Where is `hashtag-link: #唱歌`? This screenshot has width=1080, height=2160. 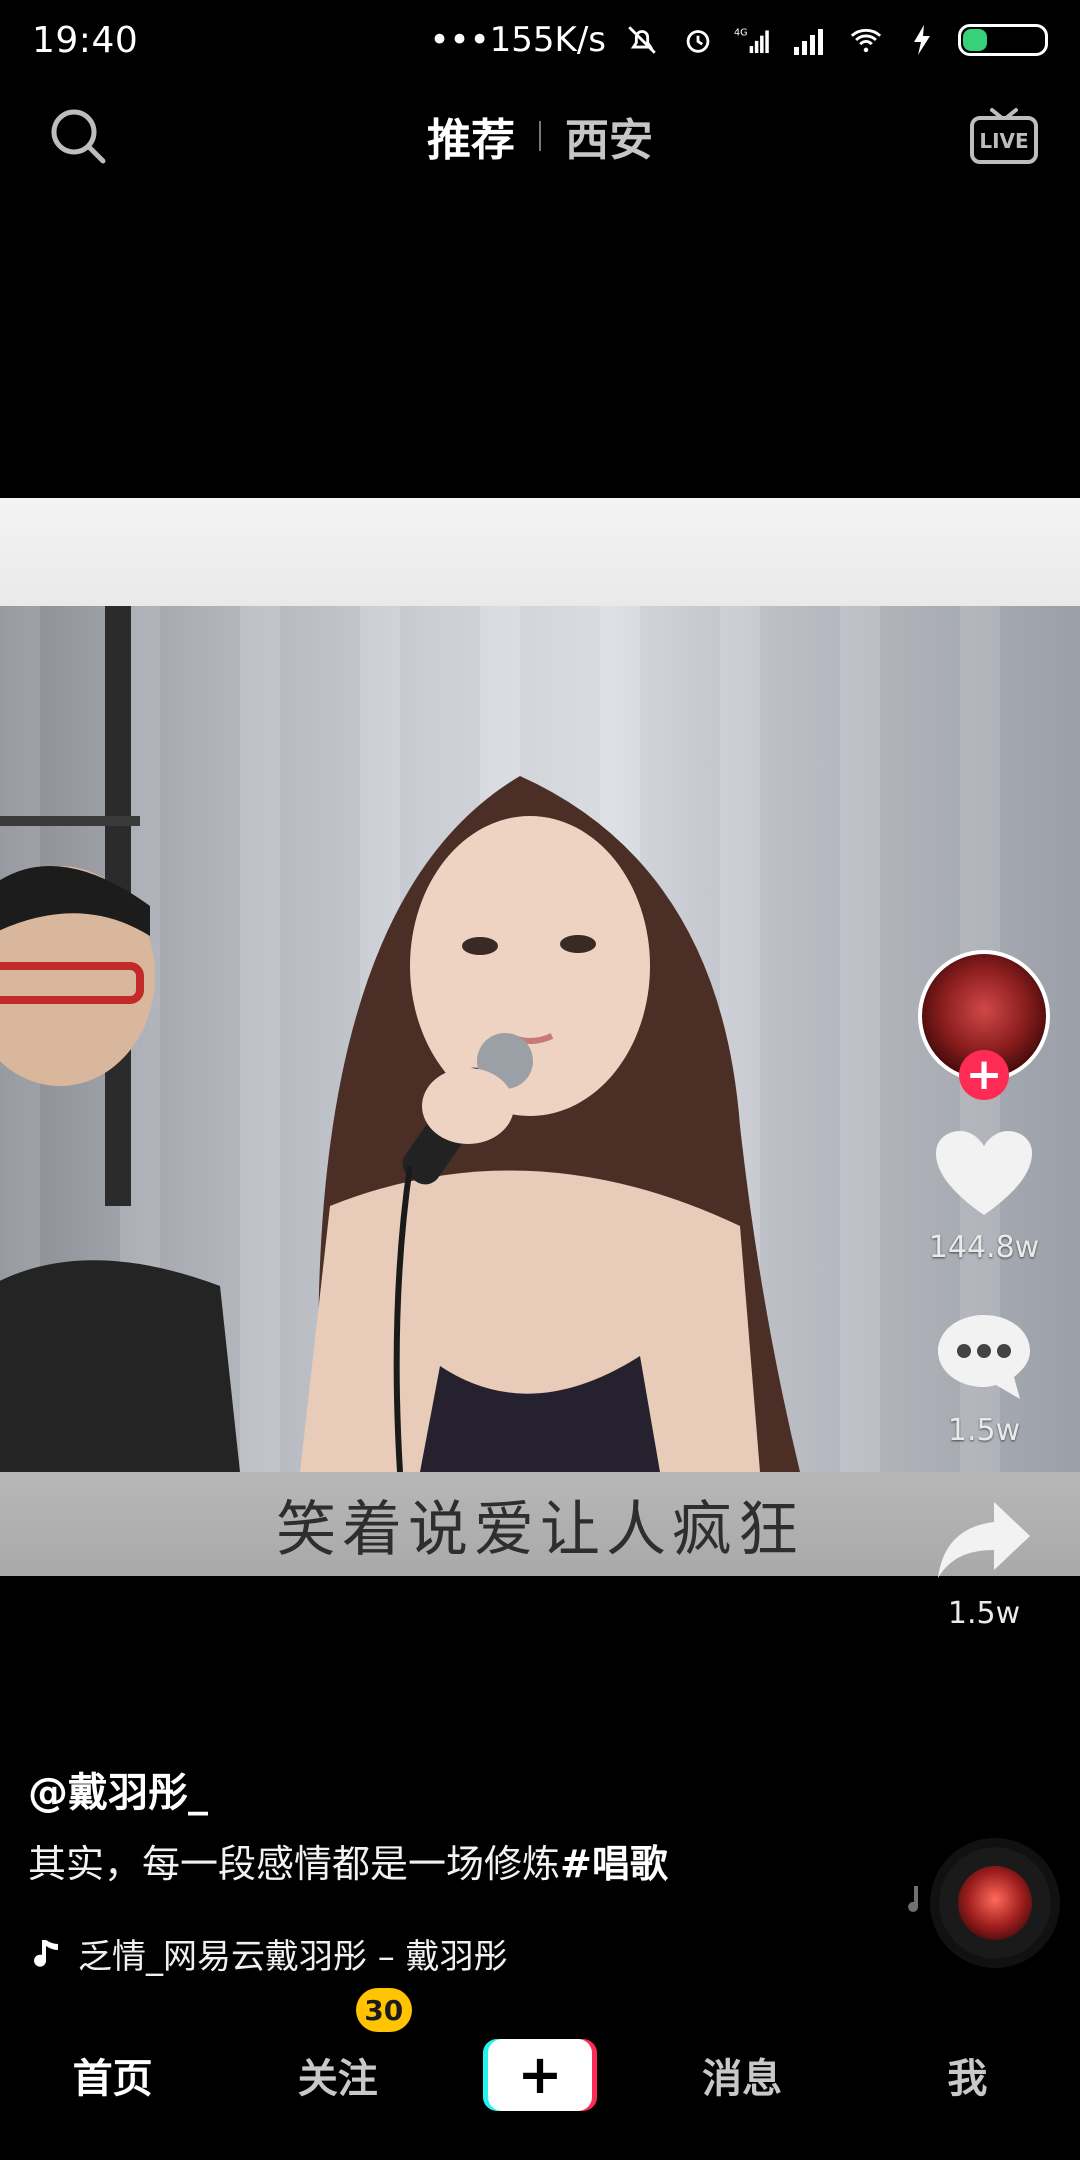 hashtag-link: #唱歌 is located at coordinates (614, 1864).